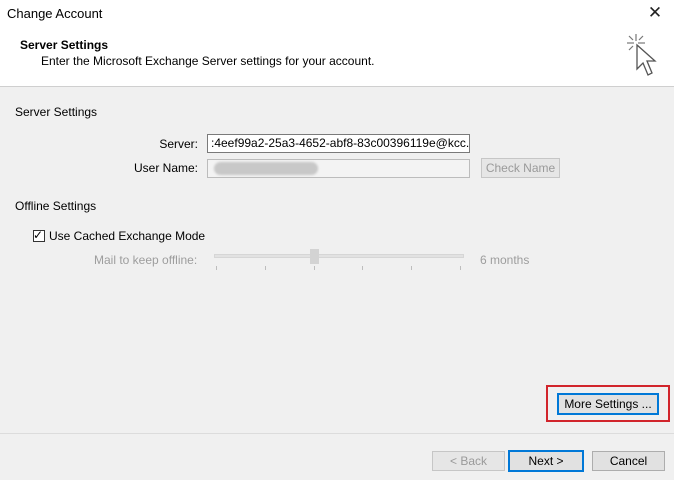 Image resolution: width=674 pixels, height=480 pixels. I want to click on mail-offline-value: 6 months, so click(505, 260).